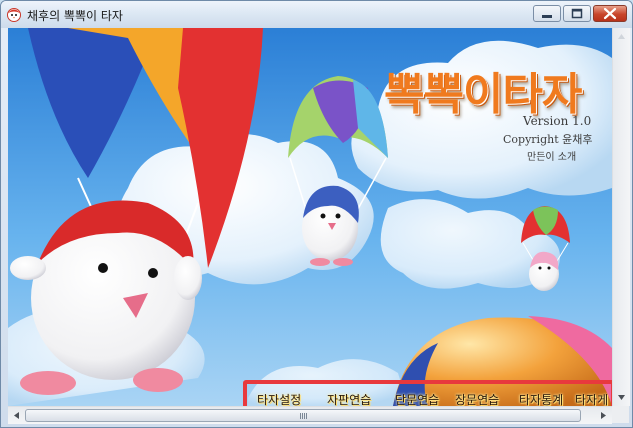  I want to click on minimize-icon, so click(547, 16).